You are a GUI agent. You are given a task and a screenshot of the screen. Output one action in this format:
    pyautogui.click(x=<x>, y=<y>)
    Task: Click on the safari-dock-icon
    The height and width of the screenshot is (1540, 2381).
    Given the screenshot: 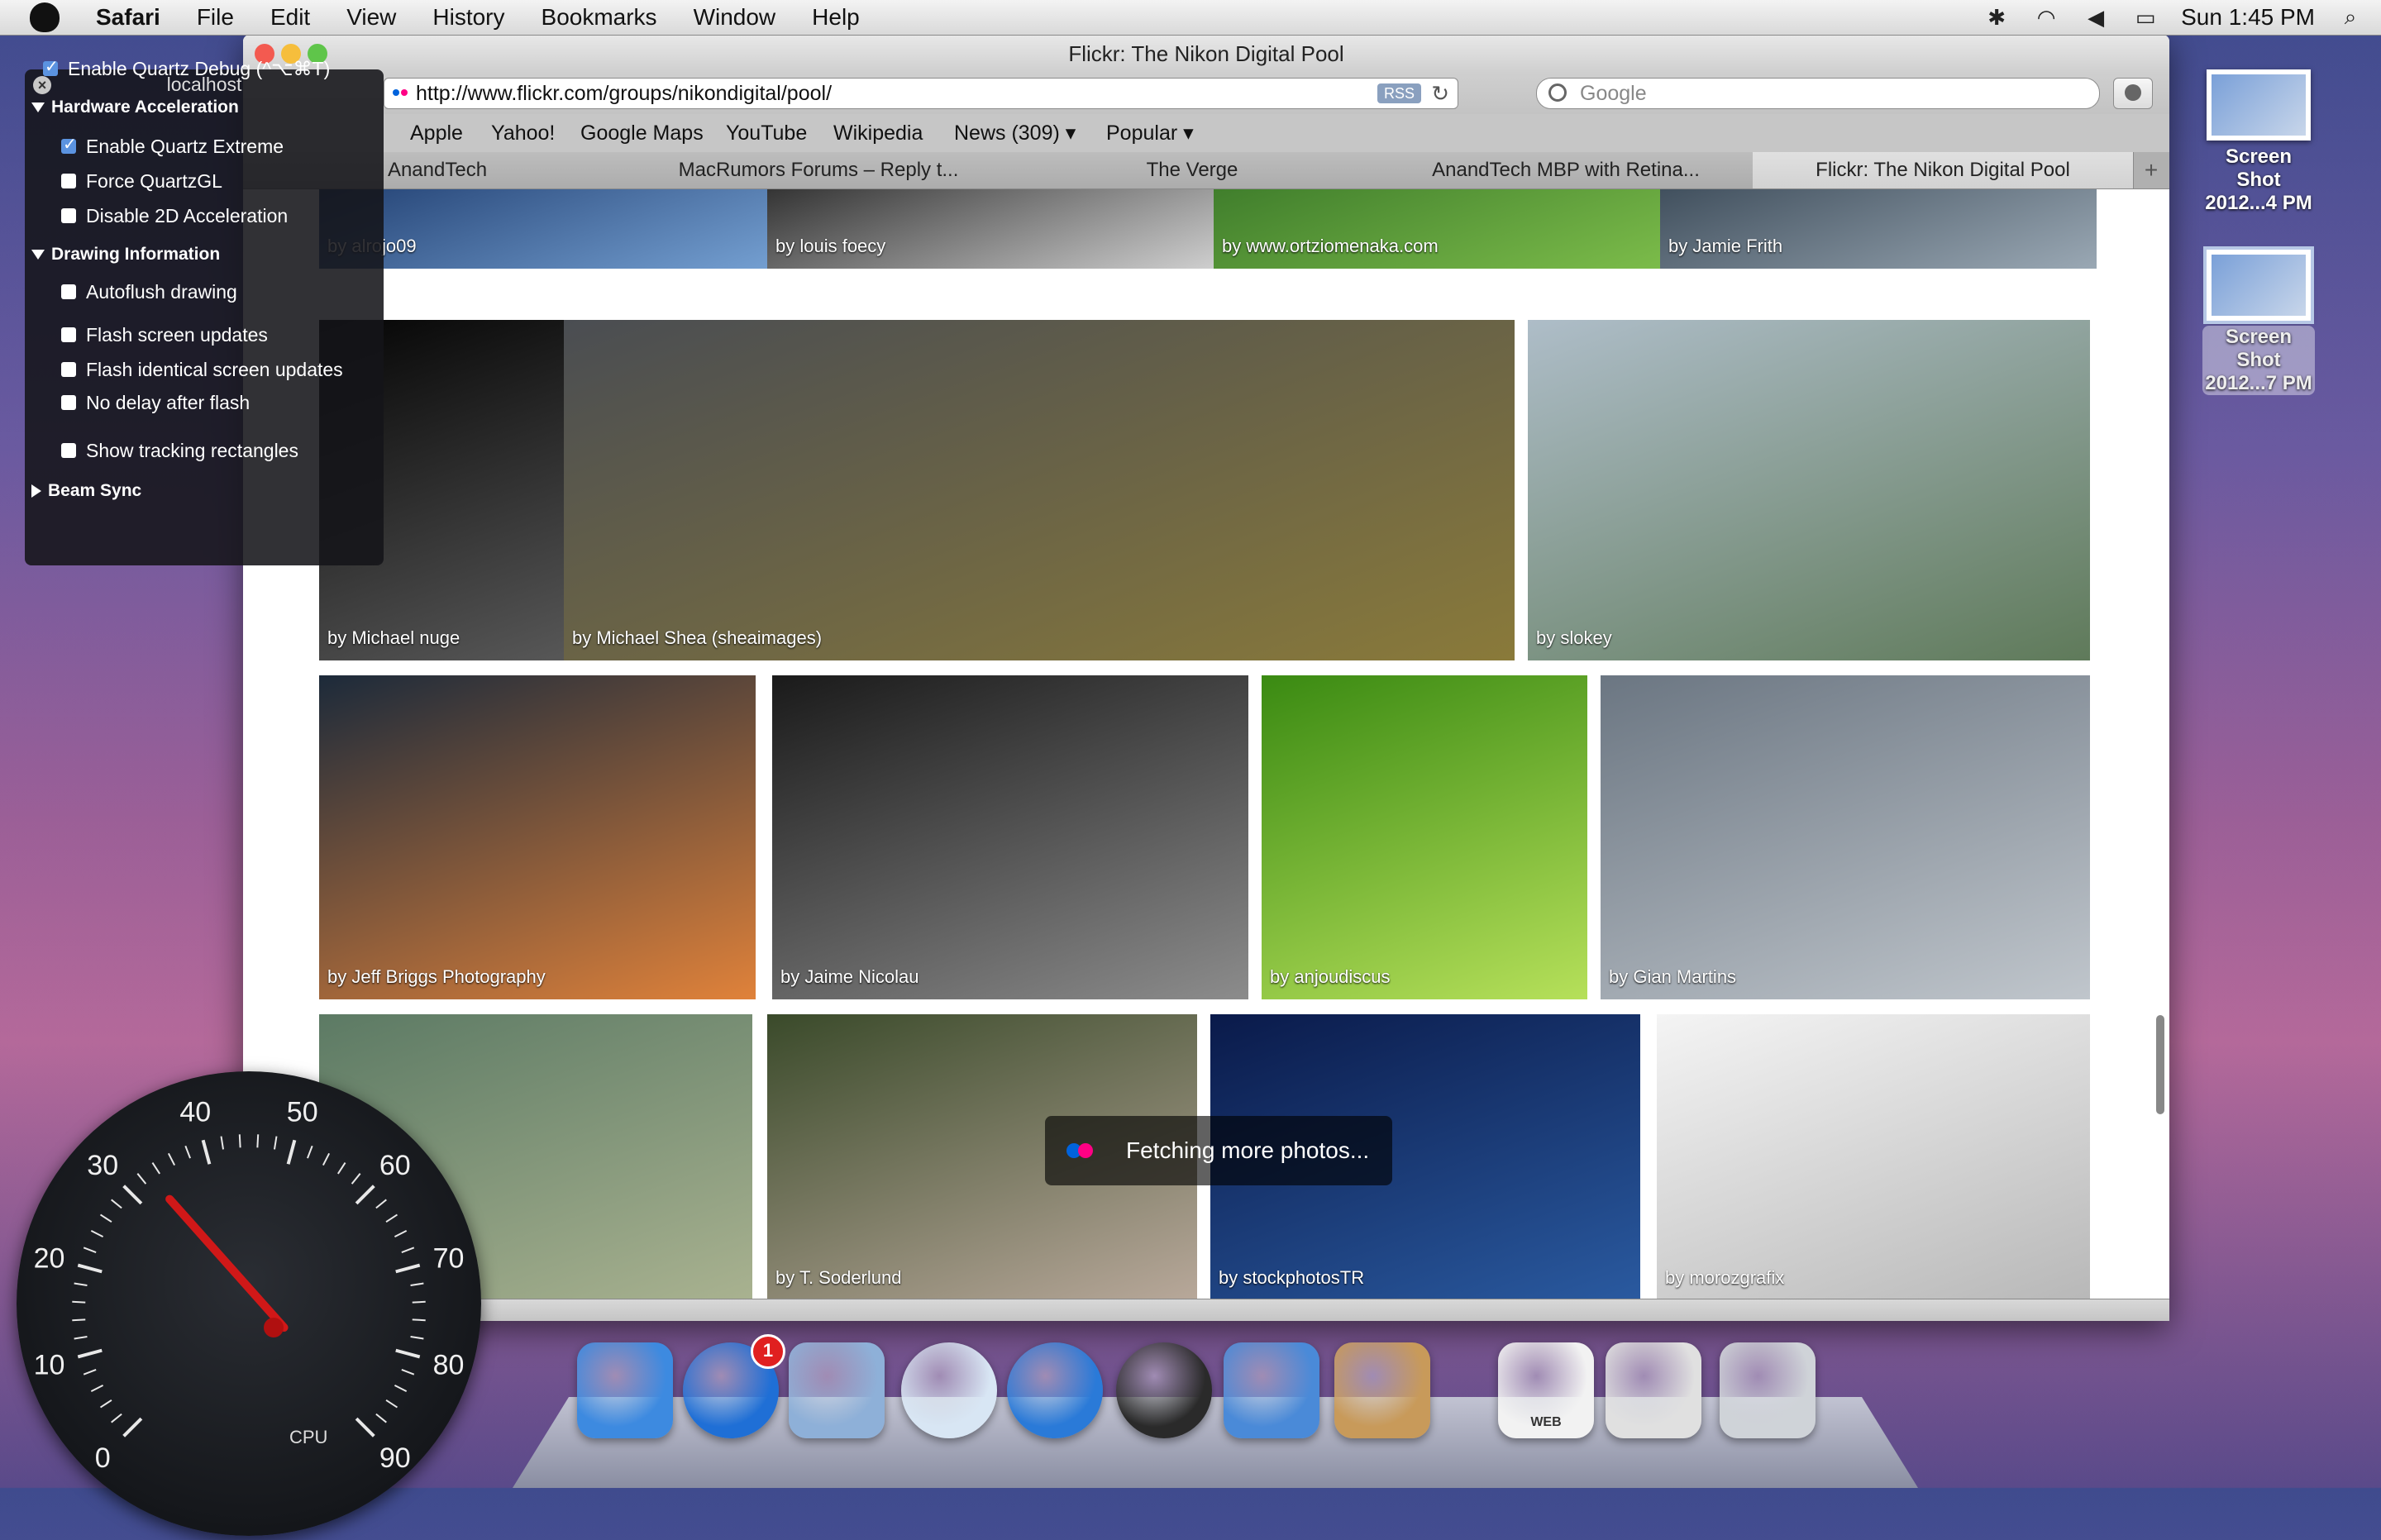 What is the action you would take?
    pyautogui.click(x=949, y=1390)
    